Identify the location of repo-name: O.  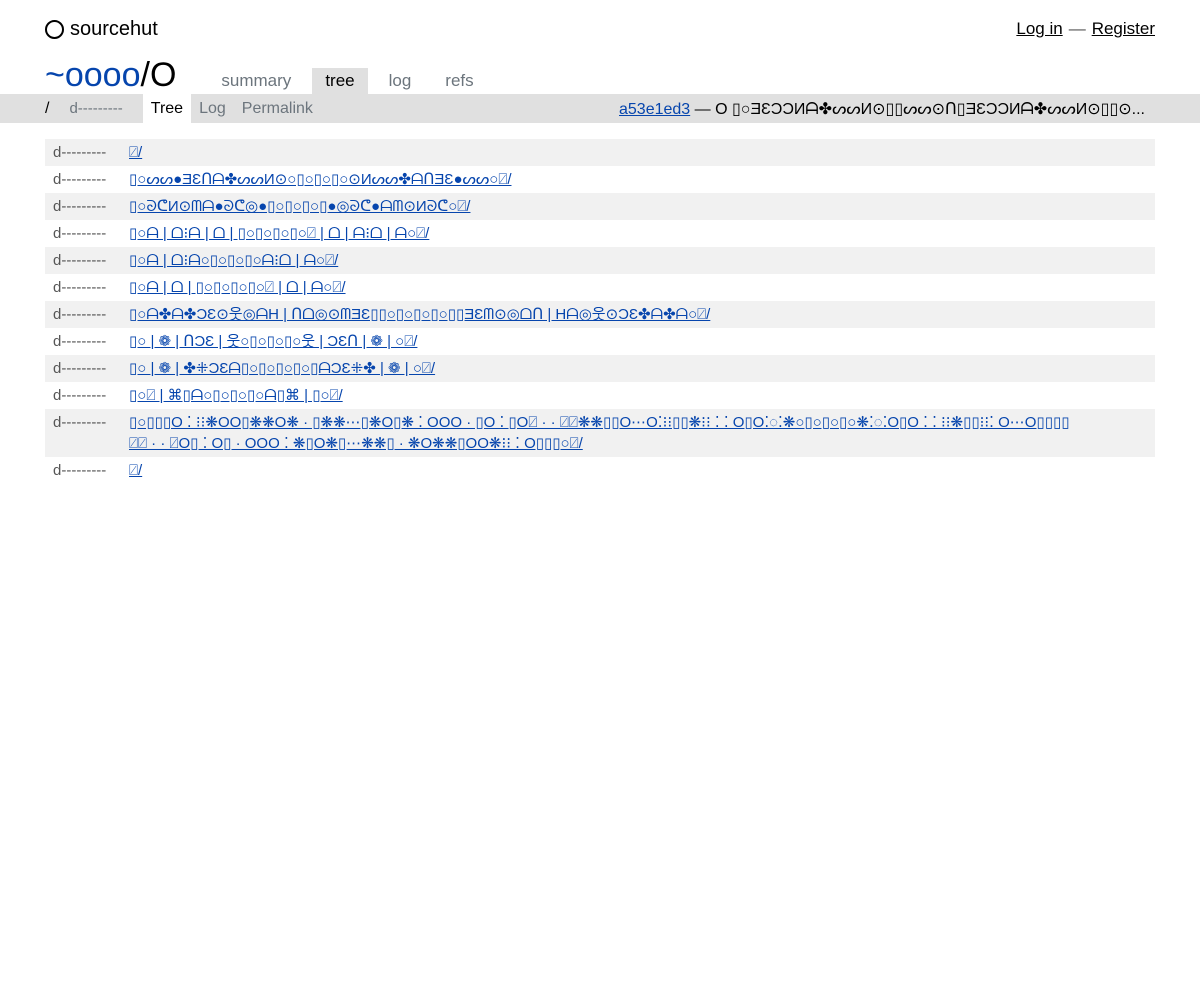
(163, 75).